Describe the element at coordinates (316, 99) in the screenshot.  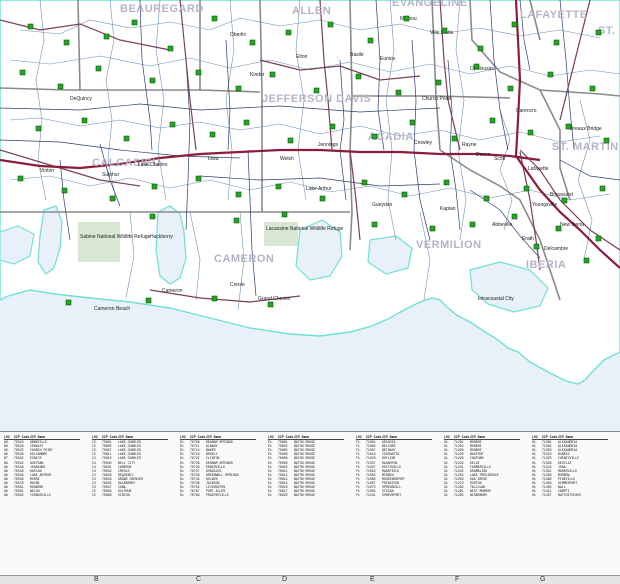
I see `parish-label: JEFFERSON DAVIS` at that location.